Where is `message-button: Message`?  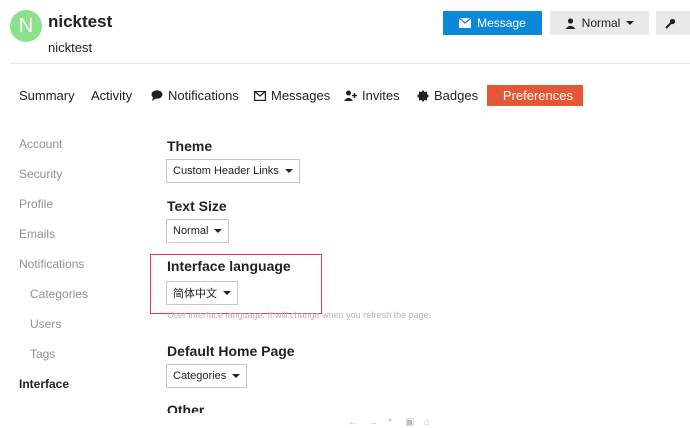
message-button: Message is located at coordinates (492, 23).